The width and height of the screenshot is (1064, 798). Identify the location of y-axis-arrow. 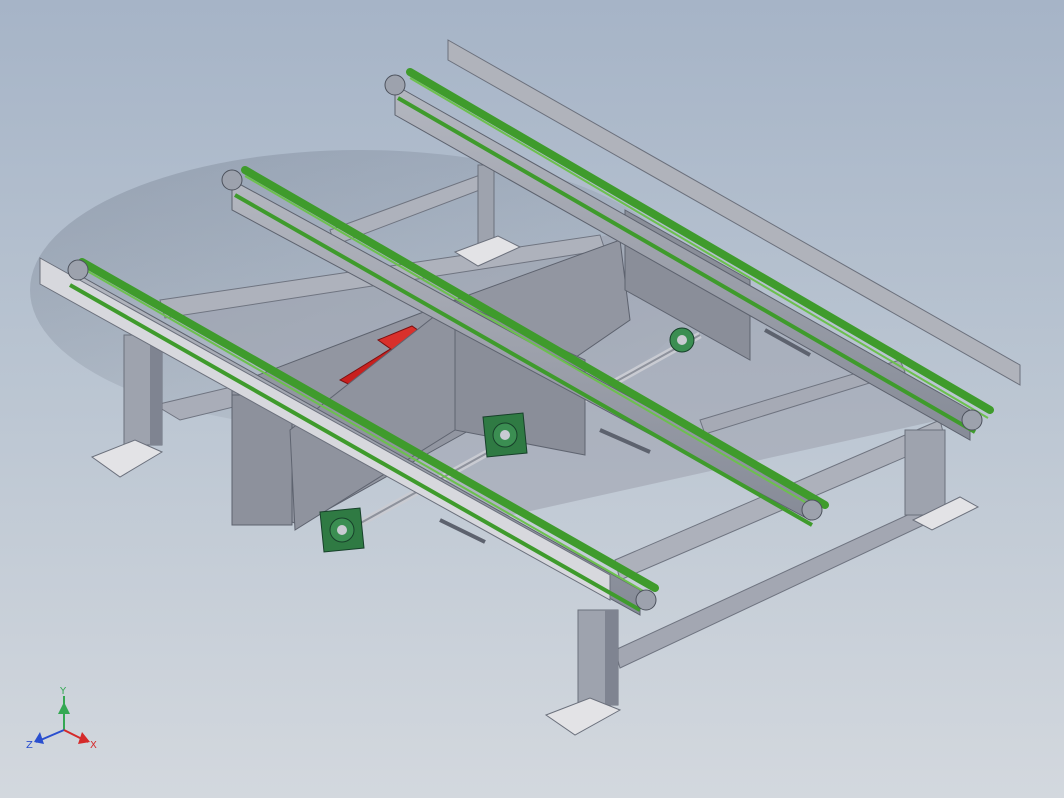
(64, 708).